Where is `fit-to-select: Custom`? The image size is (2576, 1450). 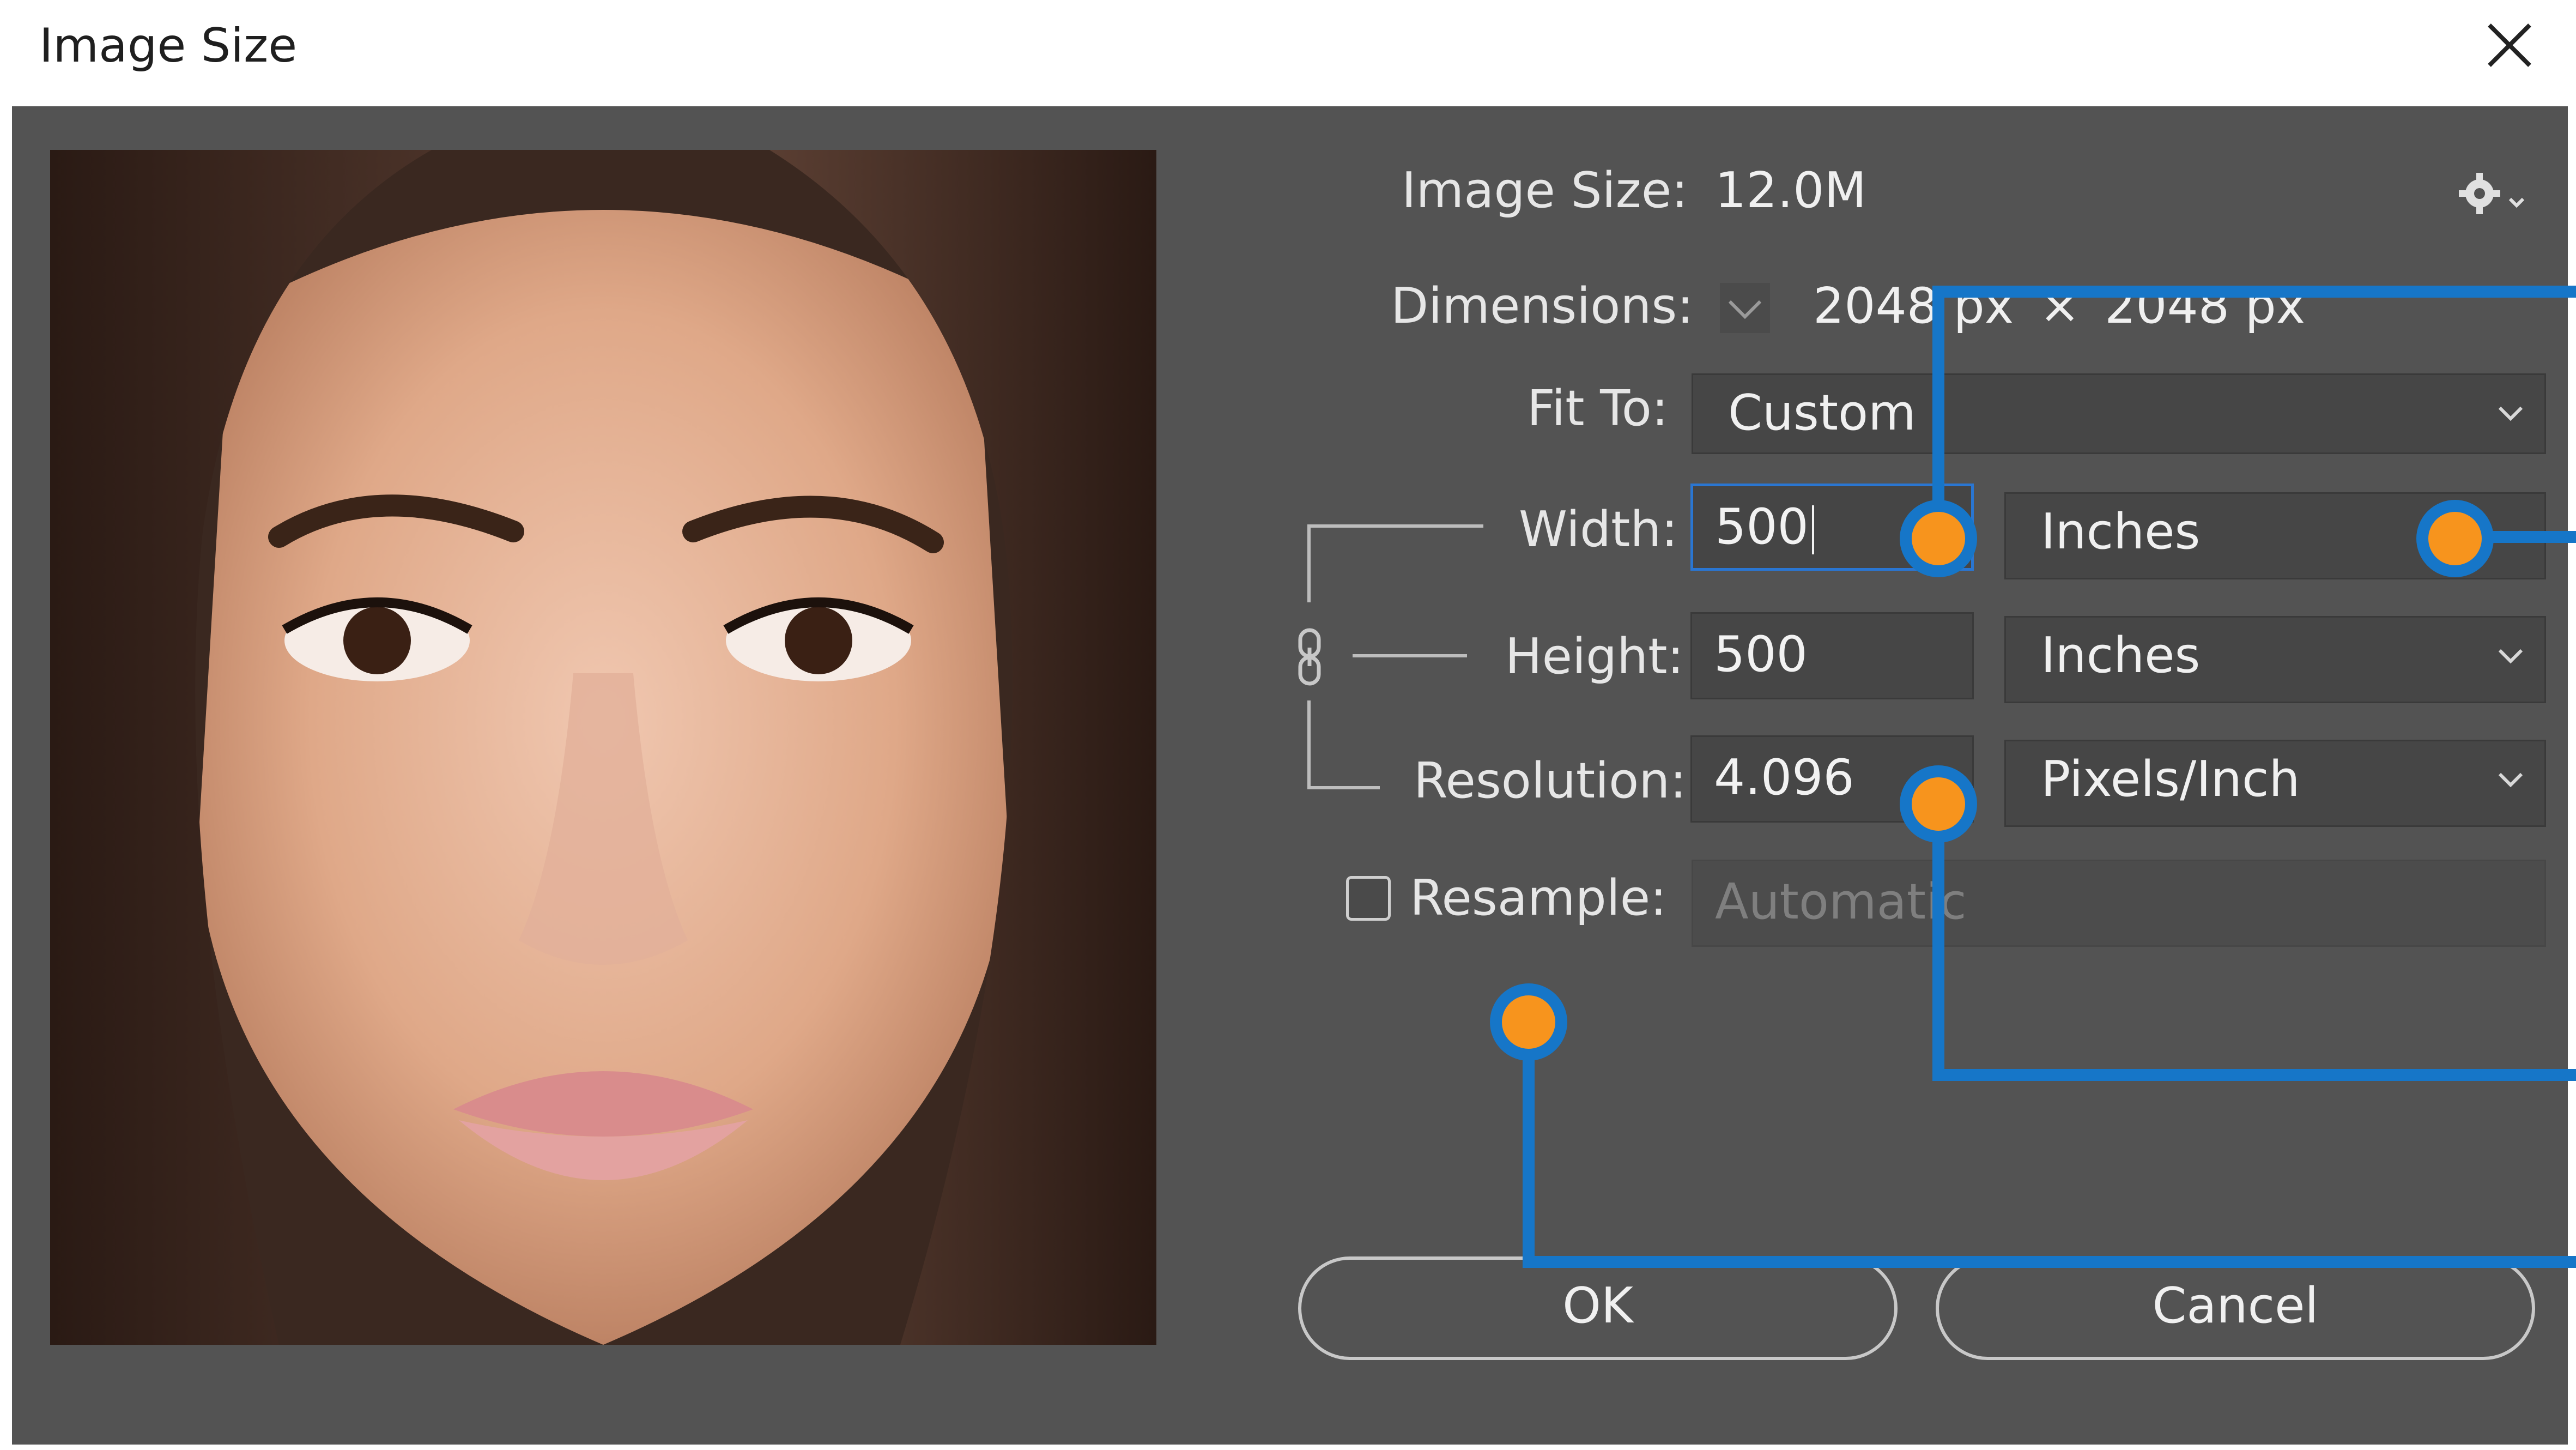
fit-to-select: Custom is located at coordinates (2119, 413).